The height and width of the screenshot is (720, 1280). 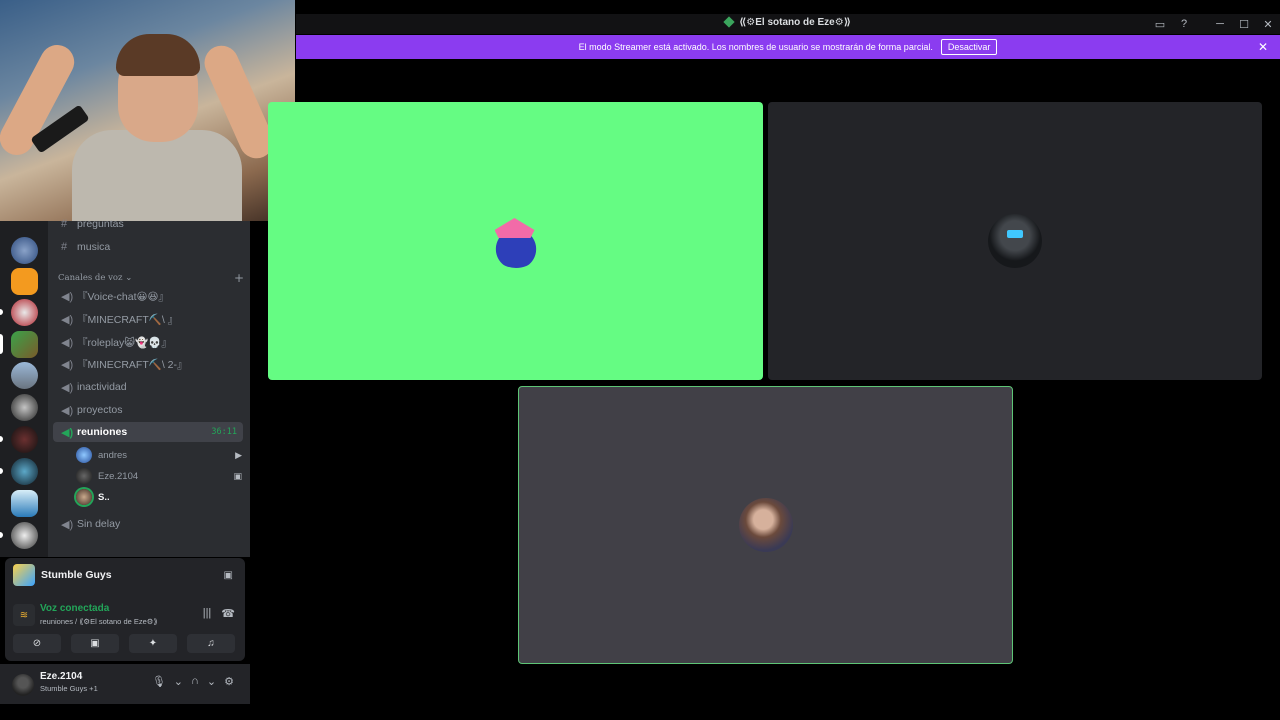 I want to click on participant-tile-speaking, so click(x=765, y=525).